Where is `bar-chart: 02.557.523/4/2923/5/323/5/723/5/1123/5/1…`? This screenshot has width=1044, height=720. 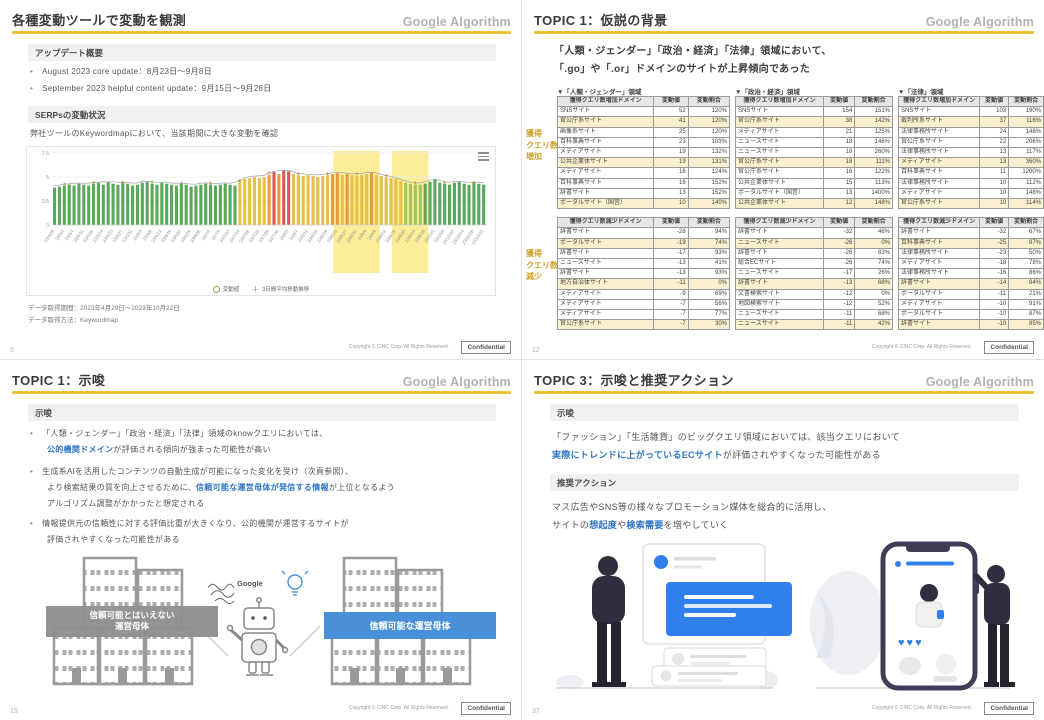 bar-chart: 02.557.523/4/2923/5/323/5/723/5/1123/5/1… is located at coordinates (264, 212).